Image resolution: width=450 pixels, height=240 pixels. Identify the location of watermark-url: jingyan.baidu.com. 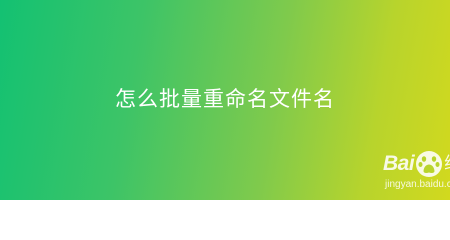
(417, 184).